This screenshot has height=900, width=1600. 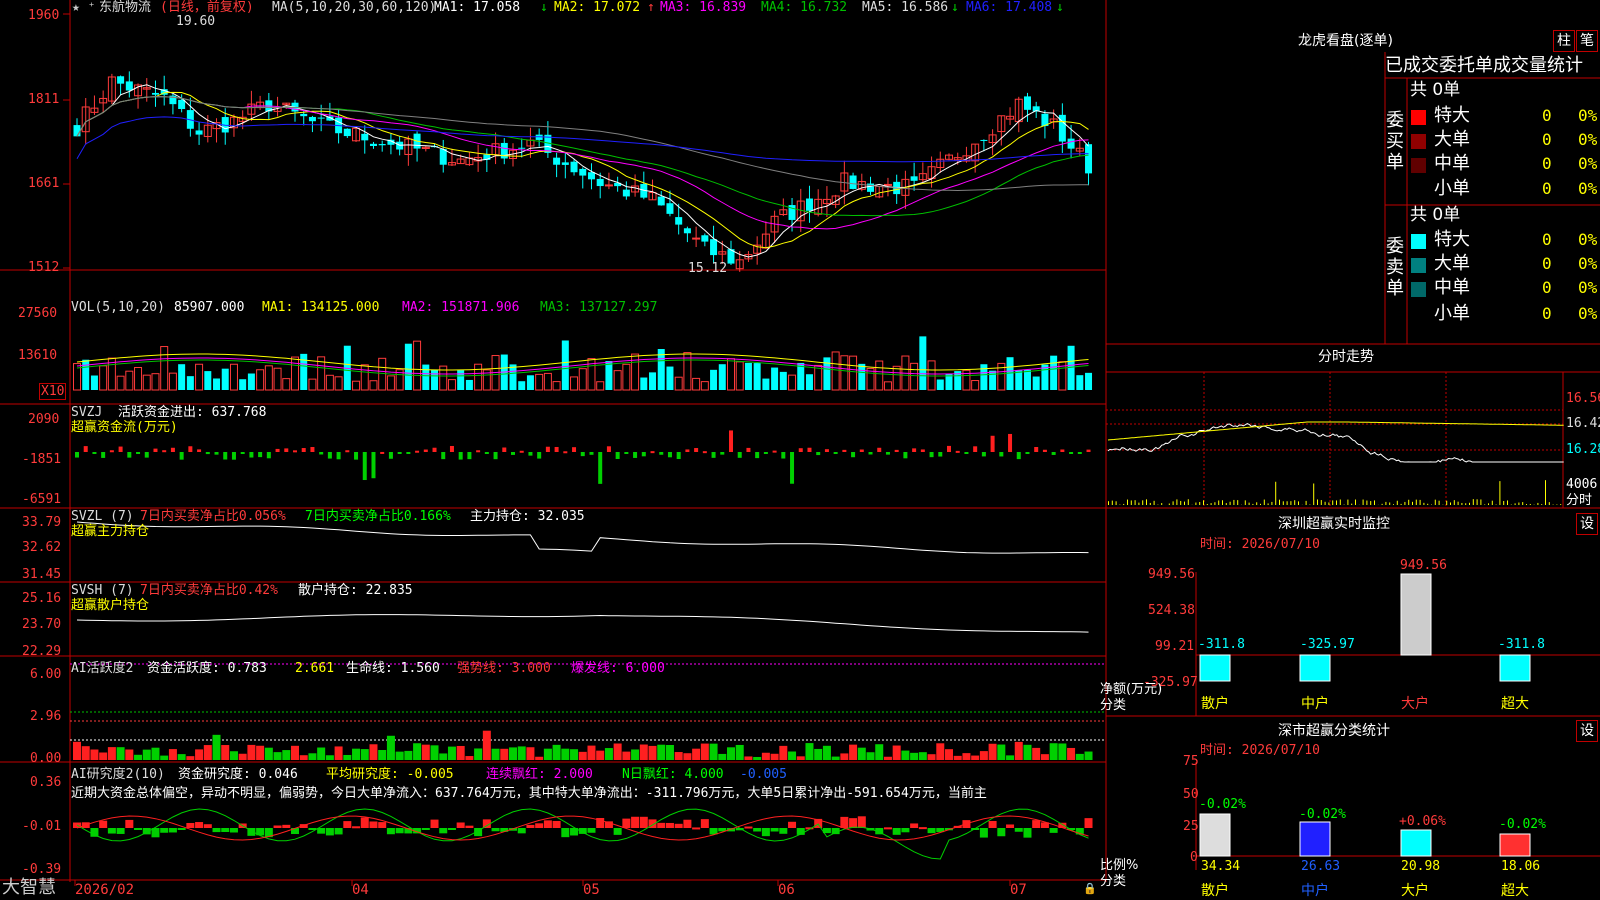 What do you see at coordinates (1191, 826) in the screenshot?
I see `classify-tick: 25` at bounding box center [1191, 826].